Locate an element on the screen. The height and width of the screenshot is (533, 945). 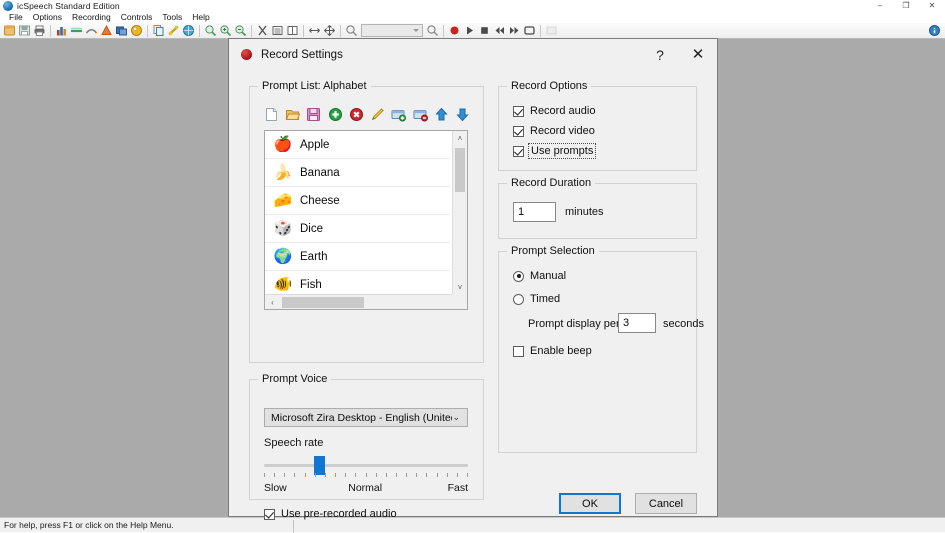
curve-icon is located at coordinates (91, 30).